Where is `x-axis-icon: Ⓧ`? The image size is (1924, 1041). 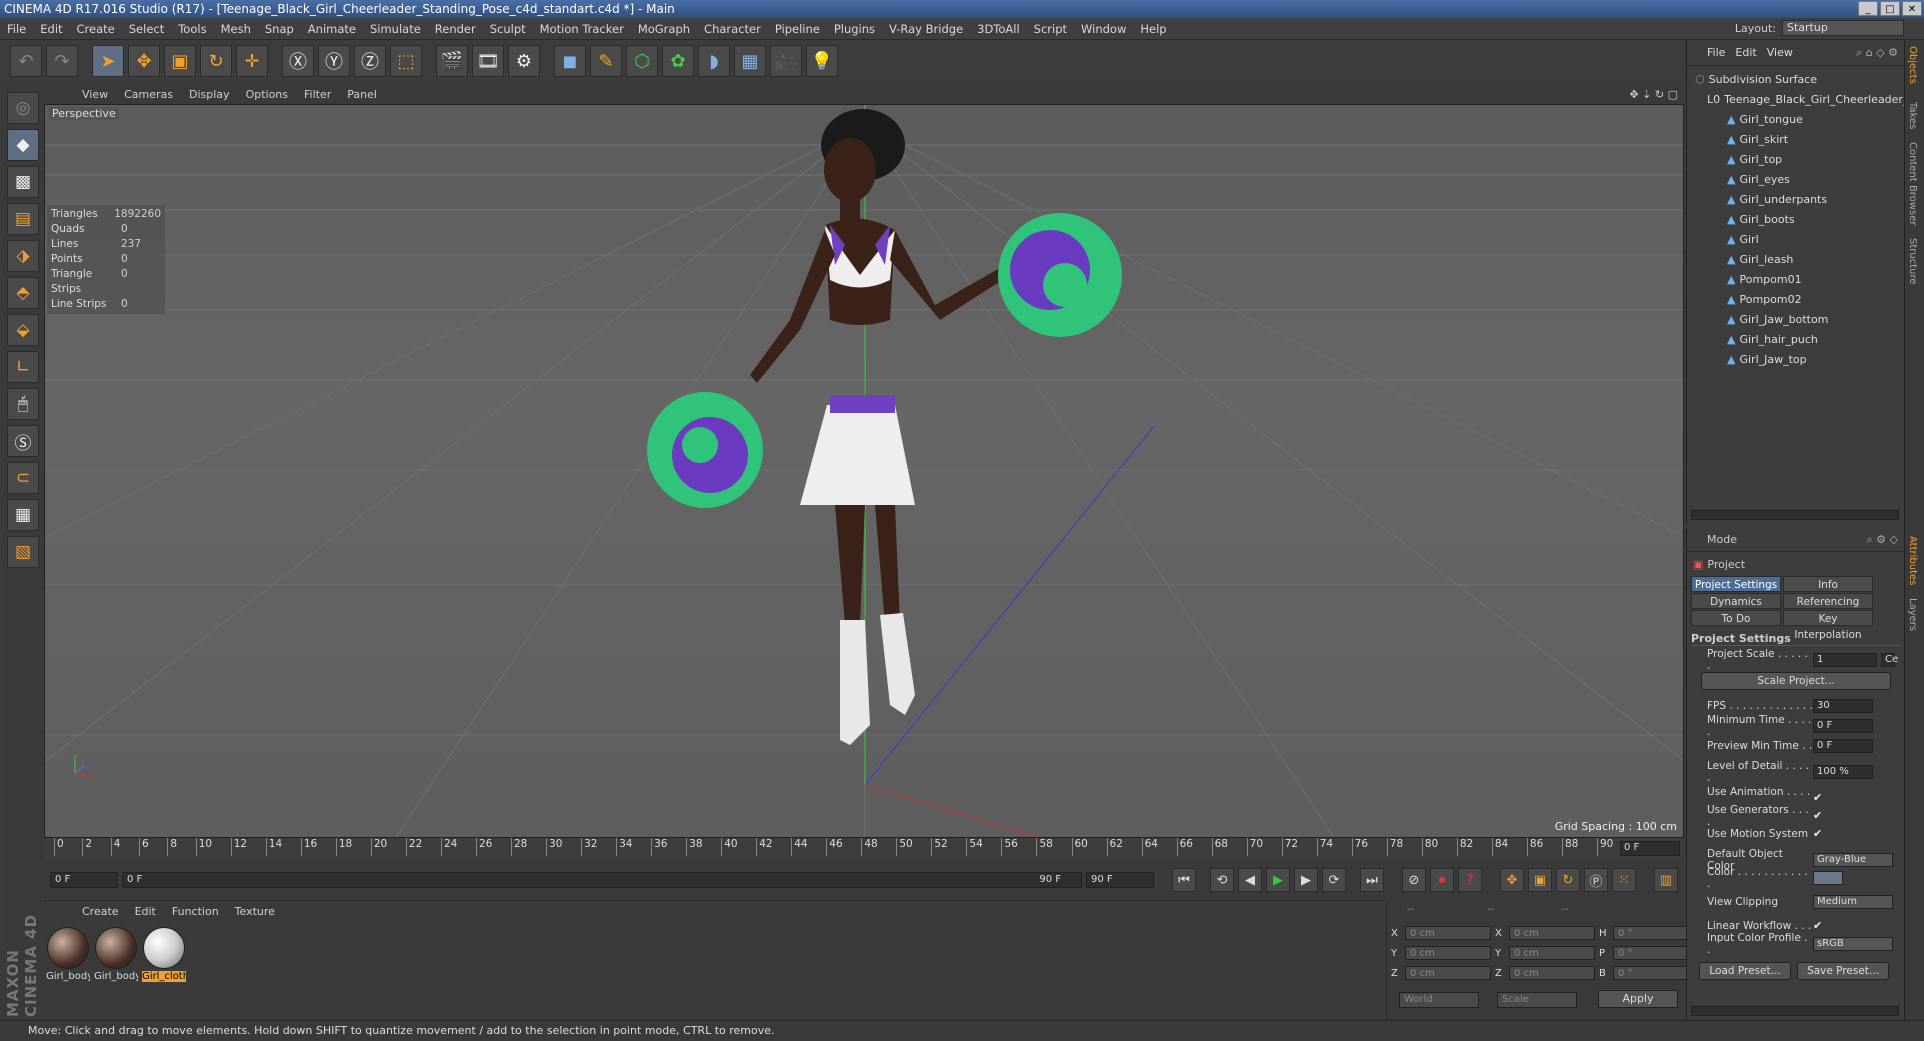 x-axis-icon: Ⓧ is located at coordinates (298, 61).